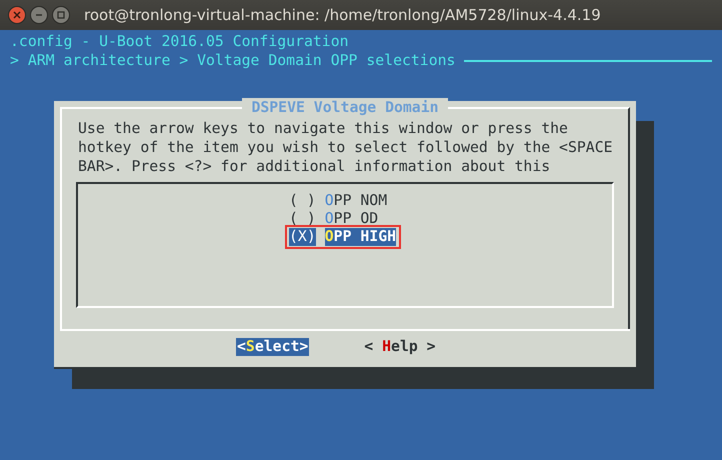  I want to click on dialog-button: <Select>, so click(273, 347).